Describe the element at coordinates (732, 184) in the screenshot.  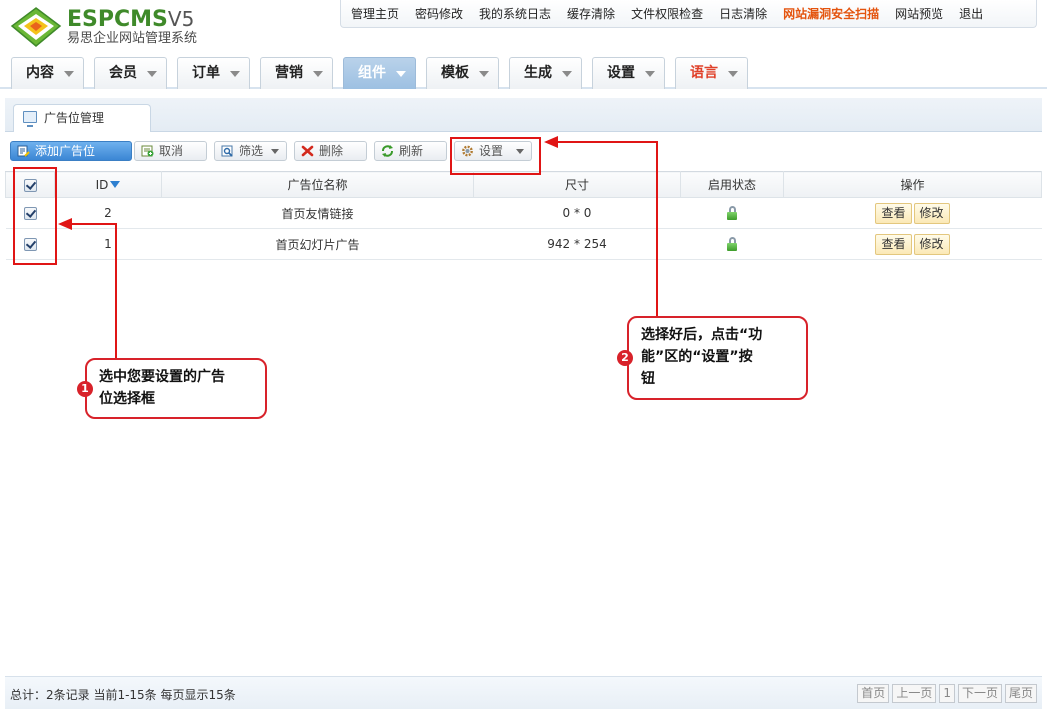
I see `column-status: 启用状态` at that location.